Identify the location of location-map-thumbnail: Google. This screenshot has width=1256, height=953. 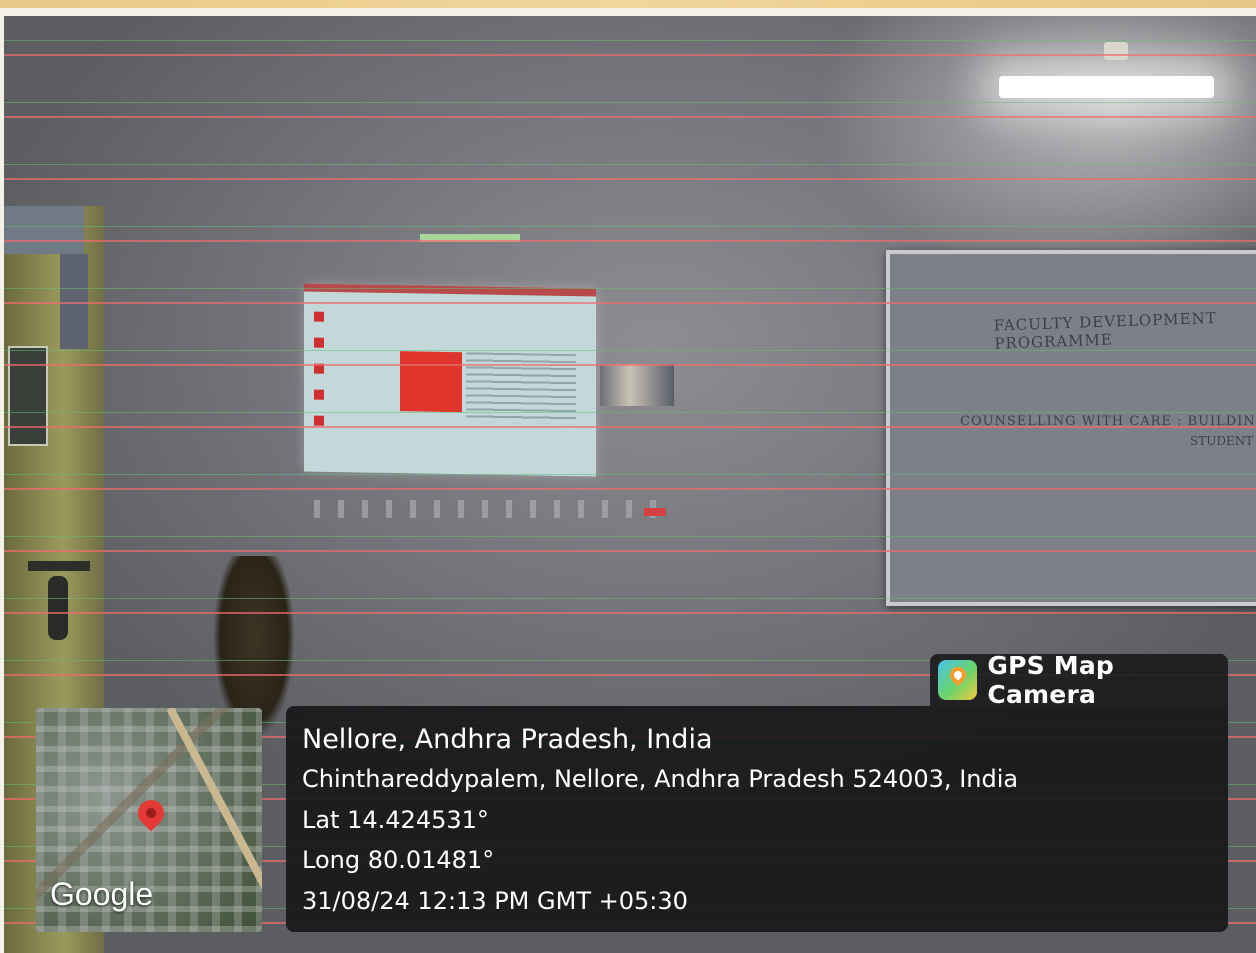
(149, 820).